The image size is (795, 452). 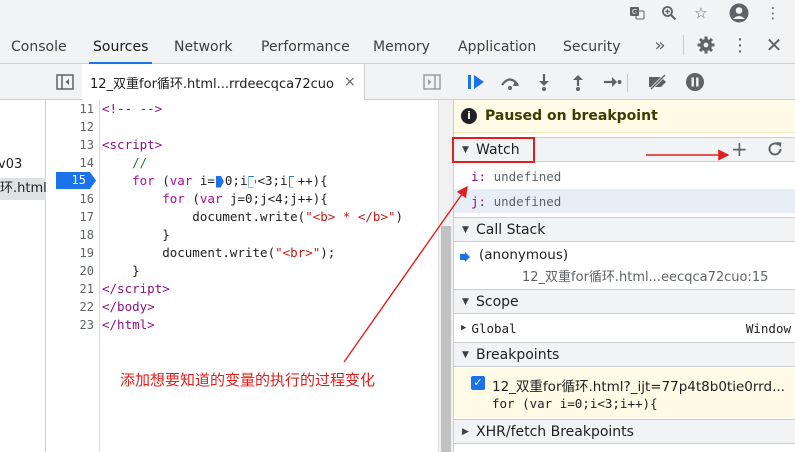 What do you see at coordinates (624, 201) in the screenshot?
I see `watch-item: j: undefined` at bounding box center [624, 201].